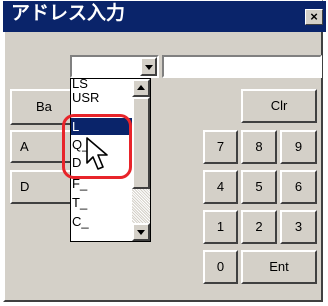  I want to click on key-4: 4, so click(220, 187).